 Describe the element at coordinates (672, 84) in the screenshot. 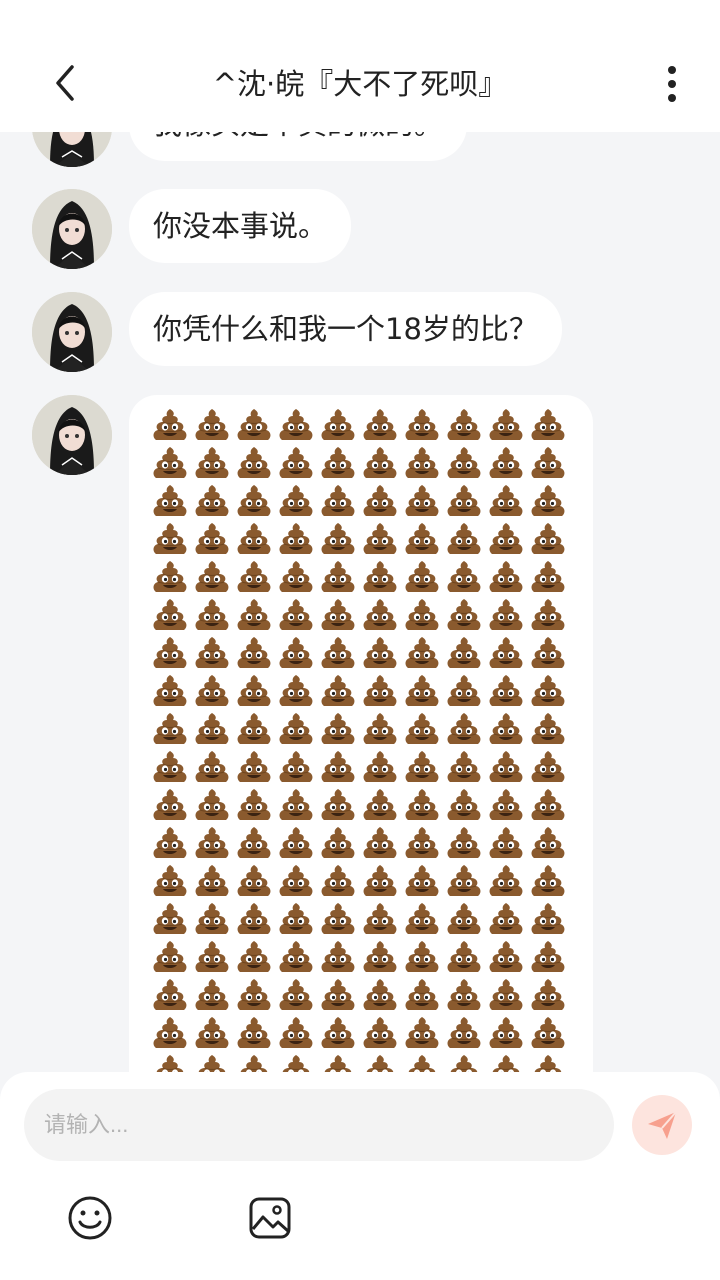

I see `more-options-button` at that location.